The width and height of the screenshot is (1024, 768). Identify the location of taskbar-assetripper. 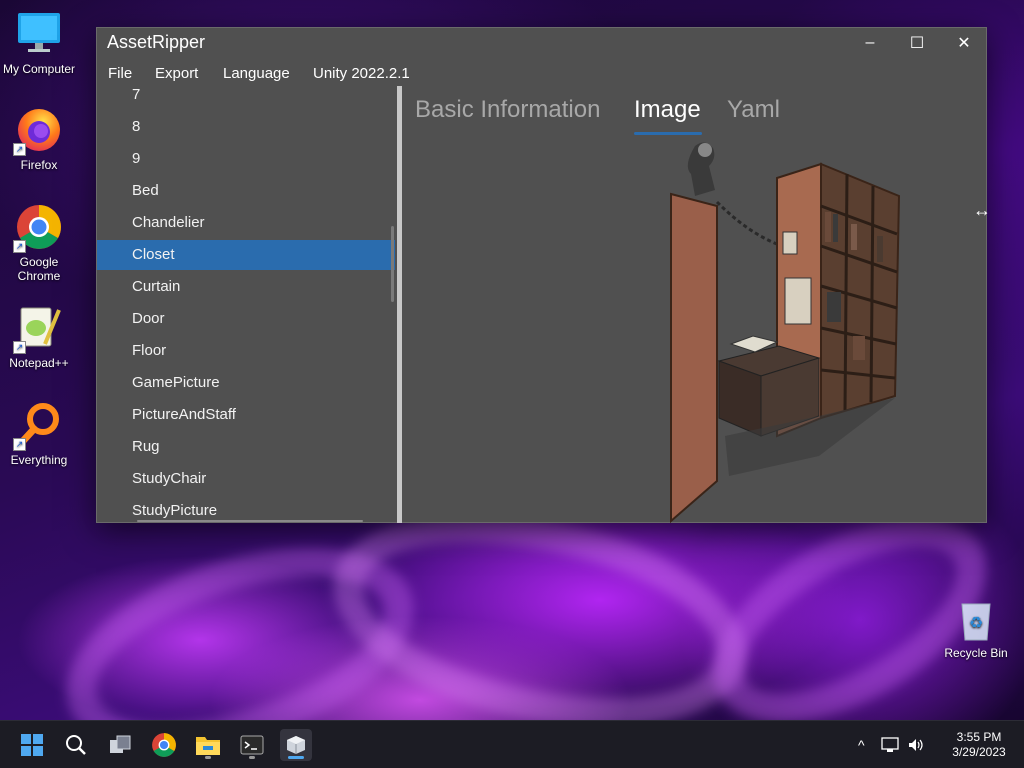
(296, 745).